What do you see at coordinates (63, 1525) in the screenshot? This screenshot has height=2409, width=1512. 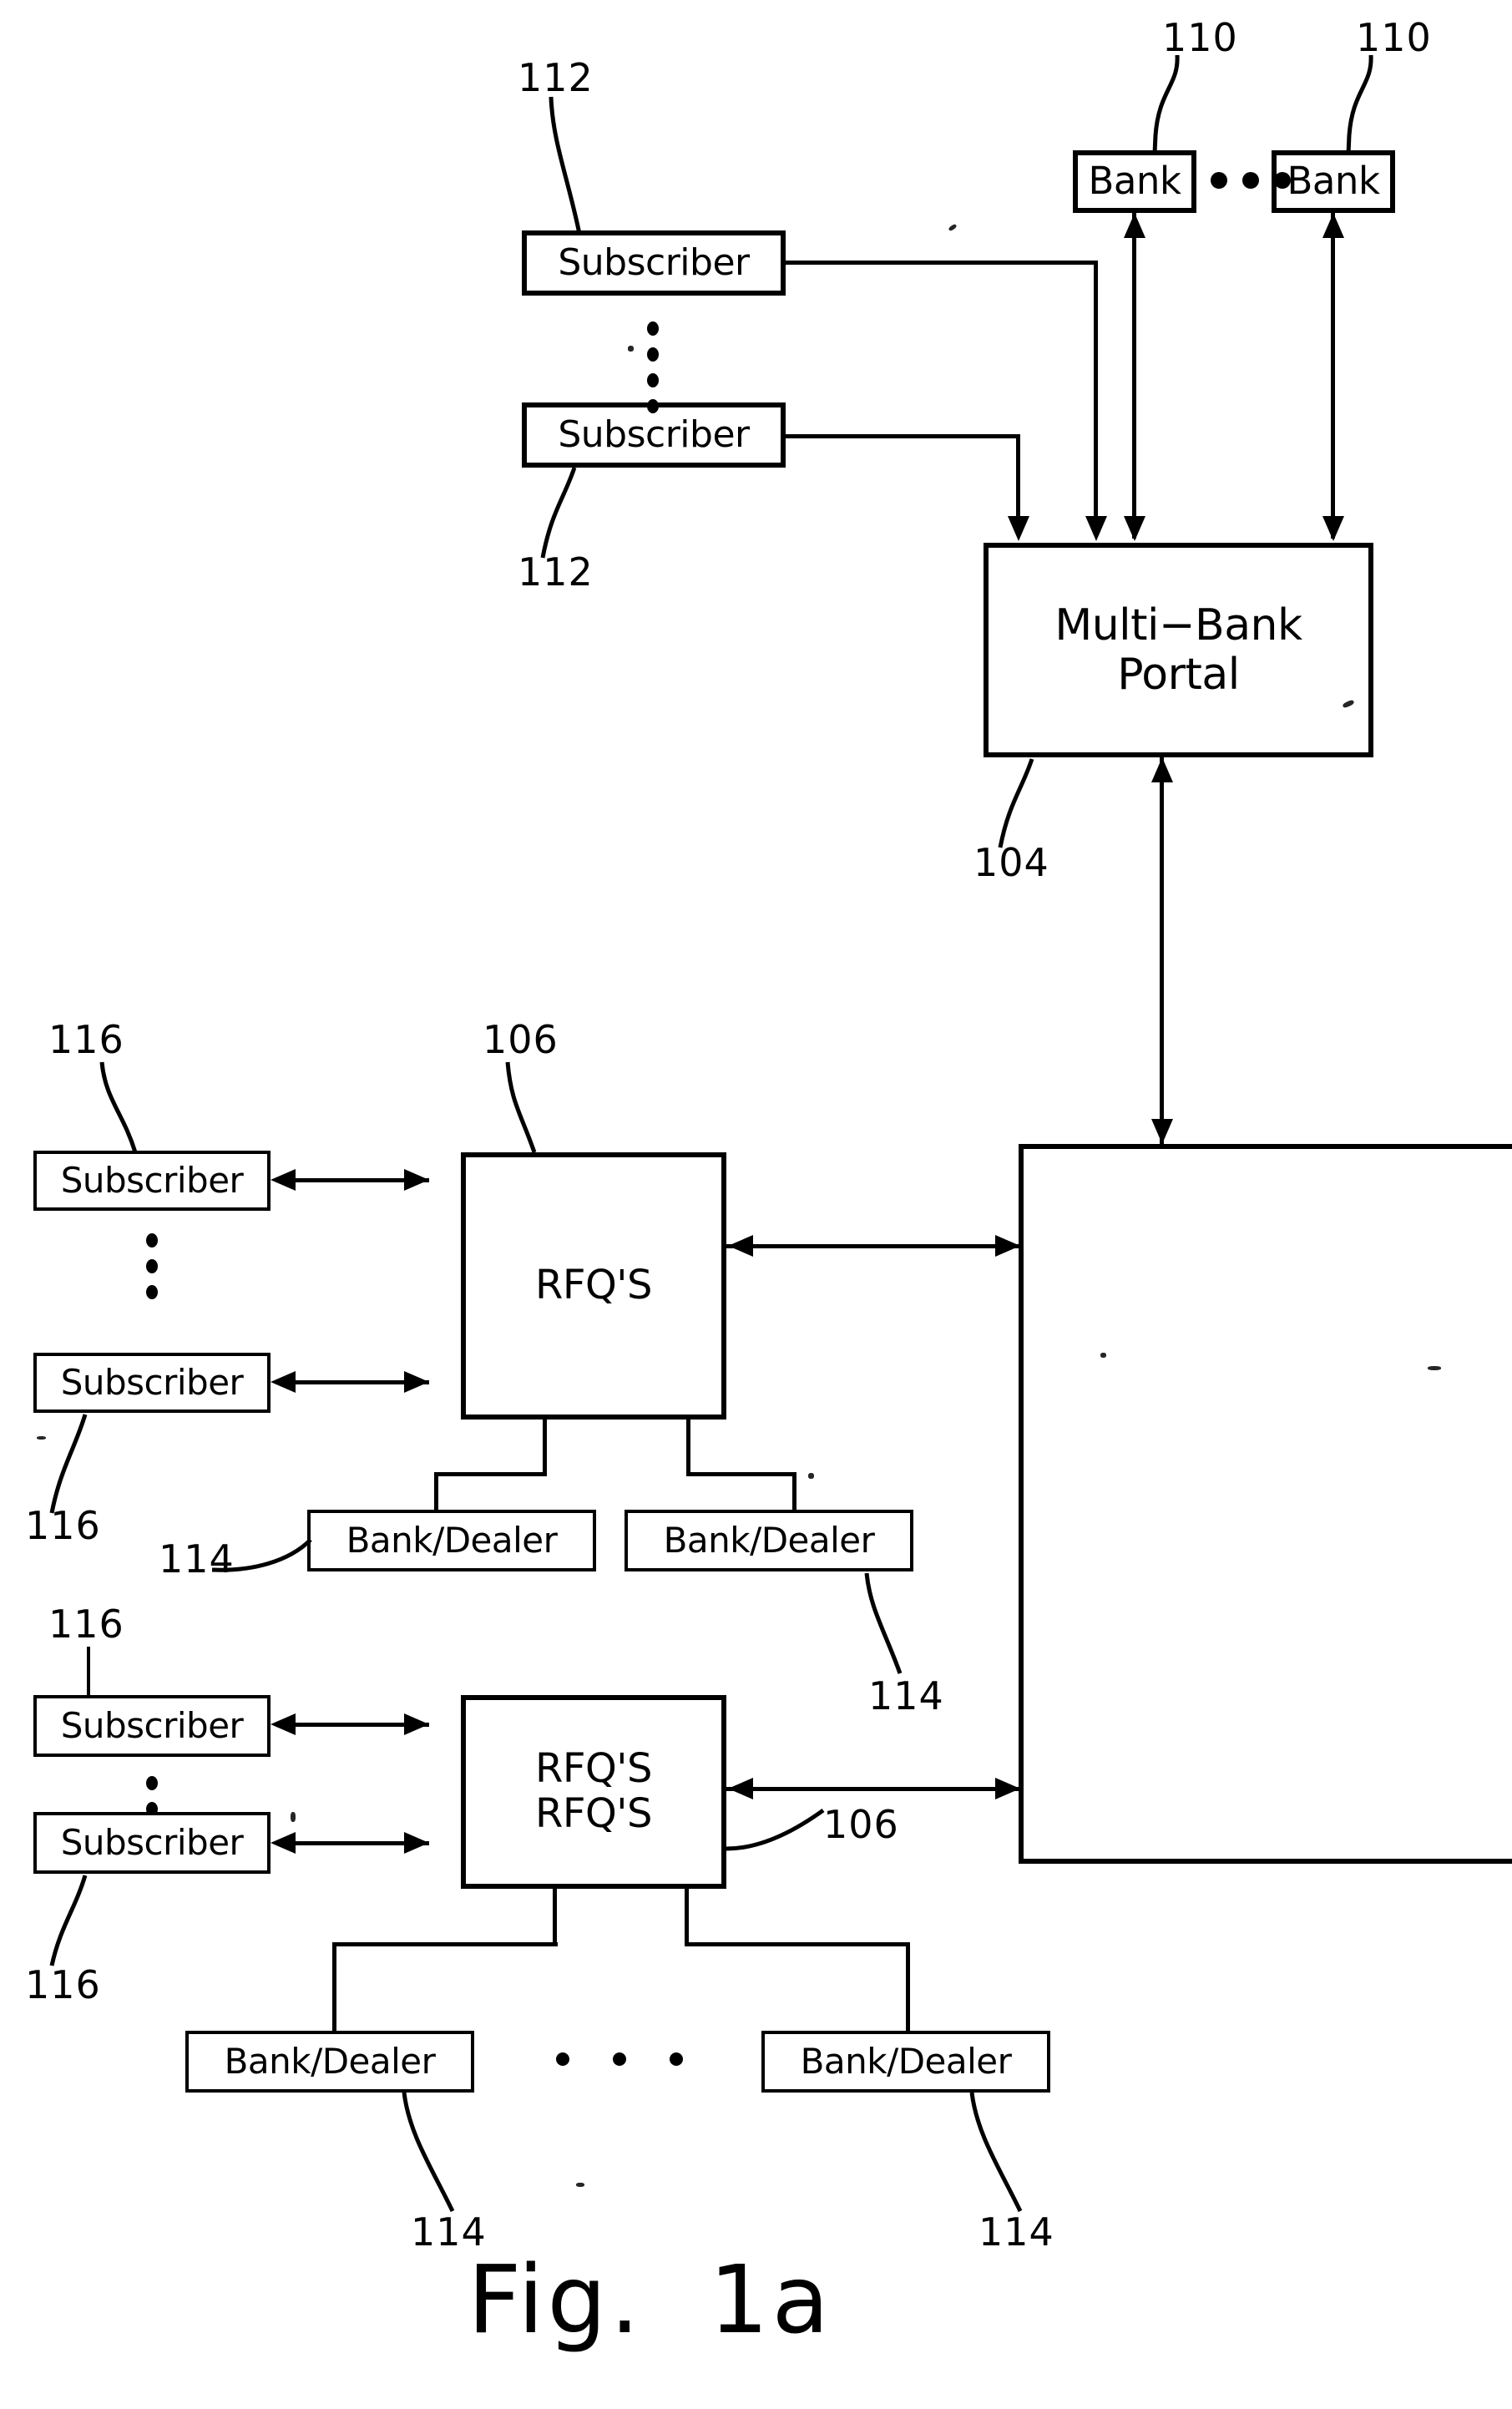 I see `reference-numeral-116-b: 116` at bounding box center [63, 1525].